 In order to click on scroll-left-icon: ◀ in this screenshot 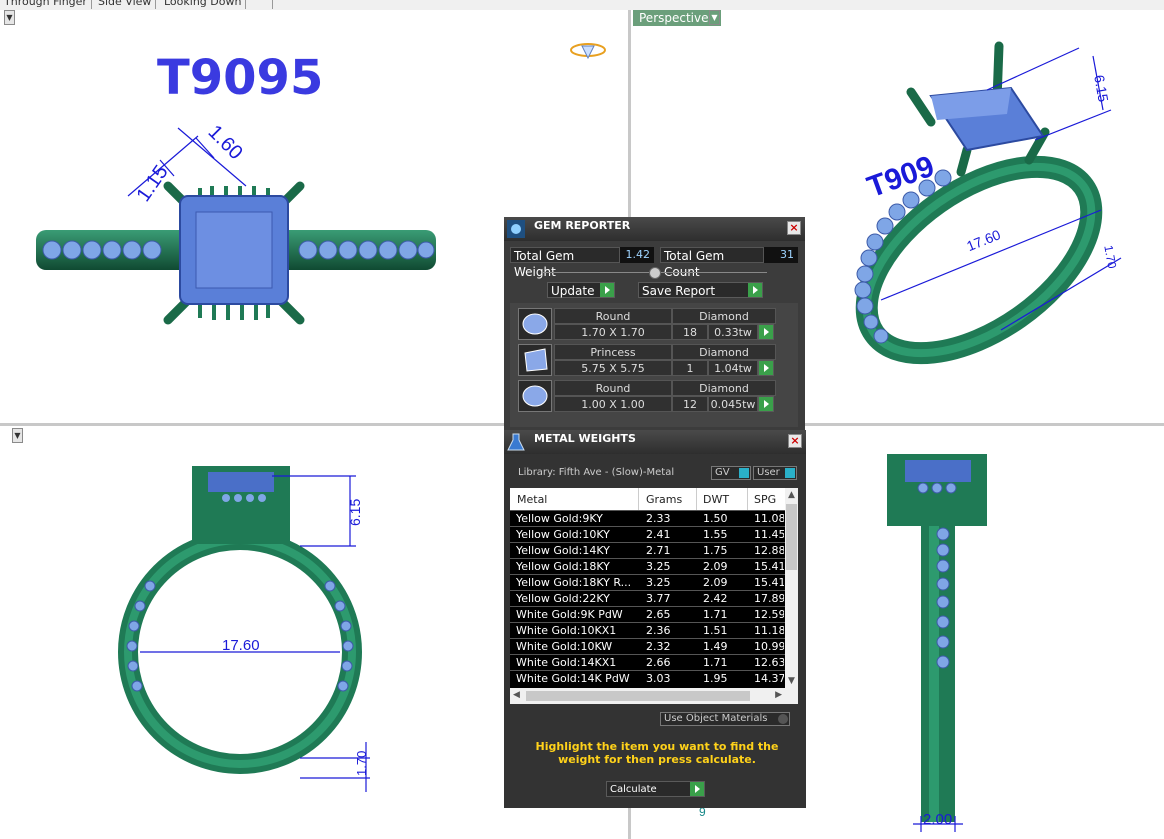, I will do `click(516, 695)`.